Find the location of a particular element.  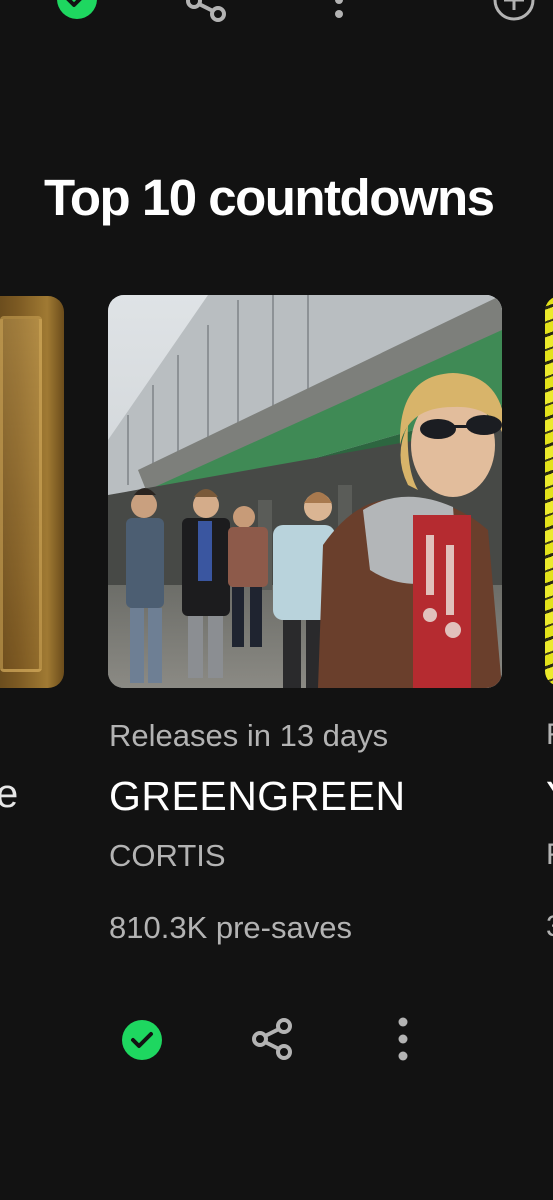

right-card-release-fragment: R is located at coordinates (549, 735).